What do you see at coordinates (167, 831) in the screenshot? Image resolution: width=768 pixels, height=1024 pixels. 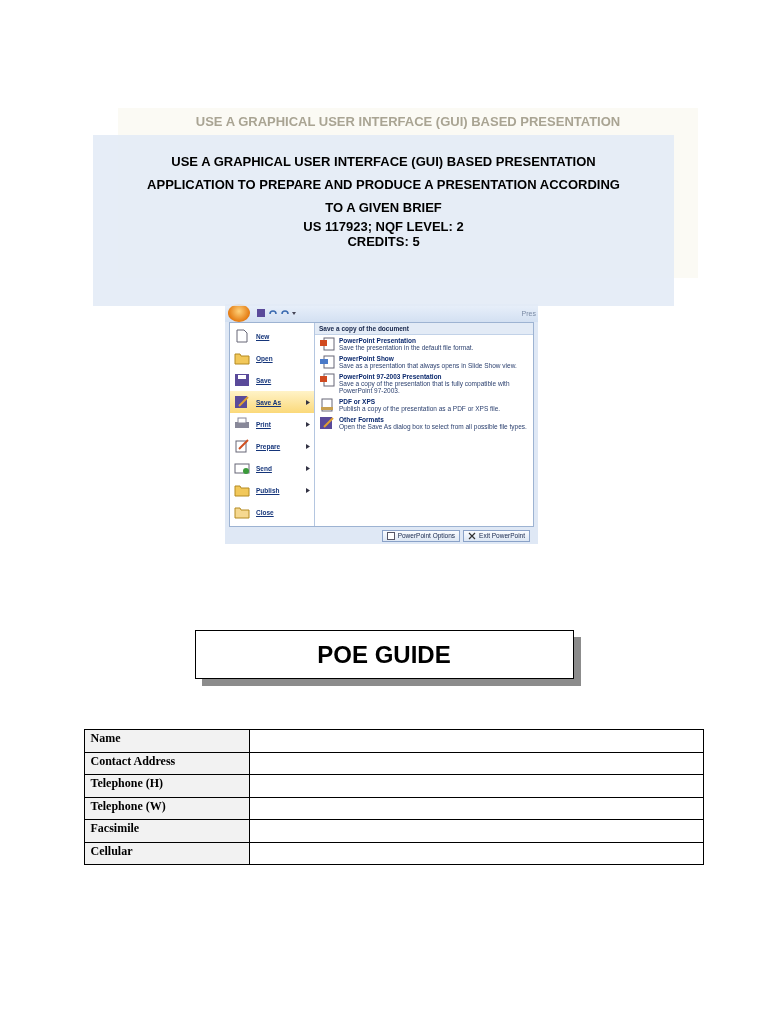 I see `field-label: Facsimile` at bounding box center [167, 831].